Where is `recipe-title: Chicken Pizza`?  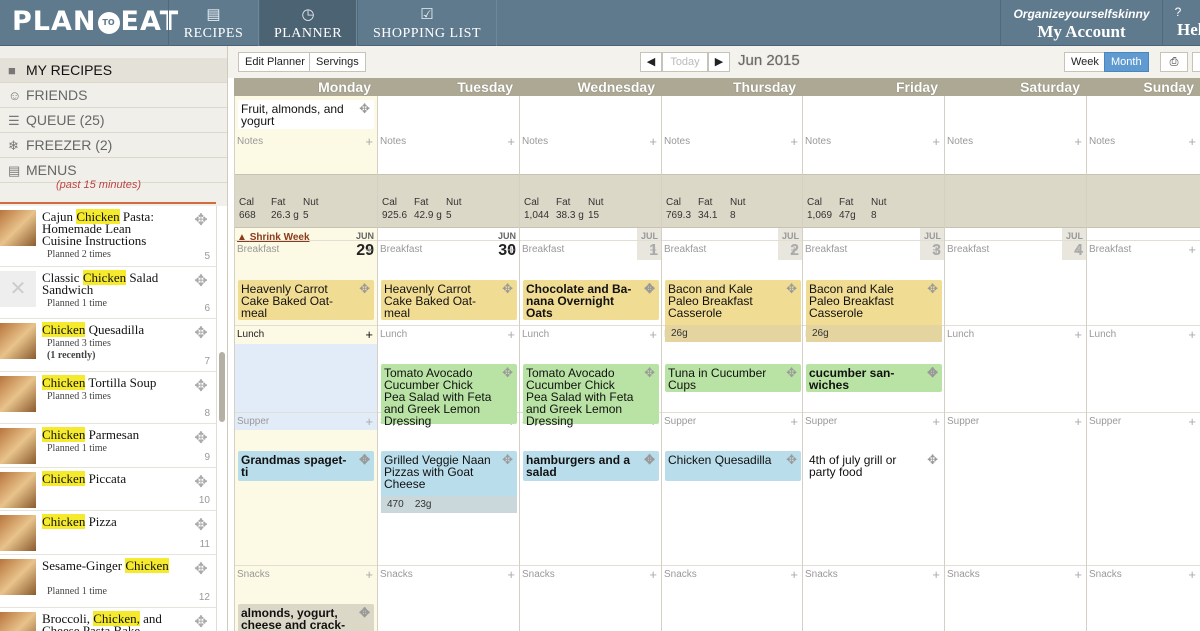 recipe-title: Chicken Pizza is located at coordinates (107, 521).